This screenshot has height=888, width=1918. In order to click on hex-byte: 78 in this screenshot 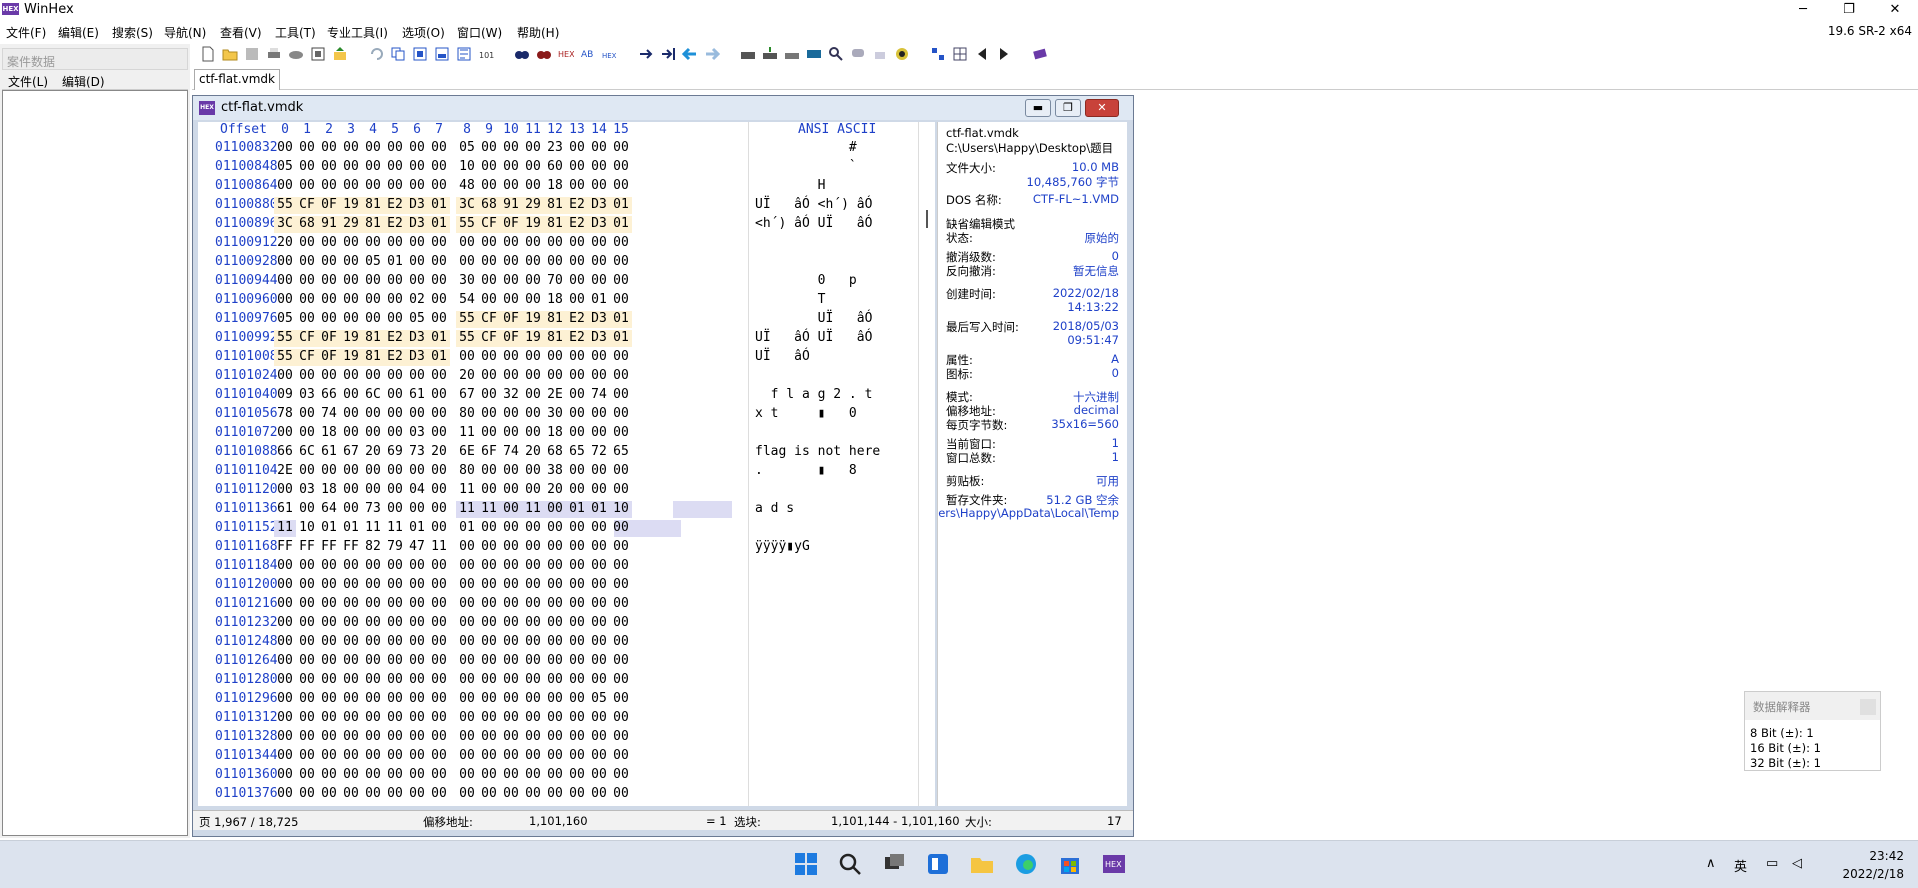, I will do `click(285, 414)`.